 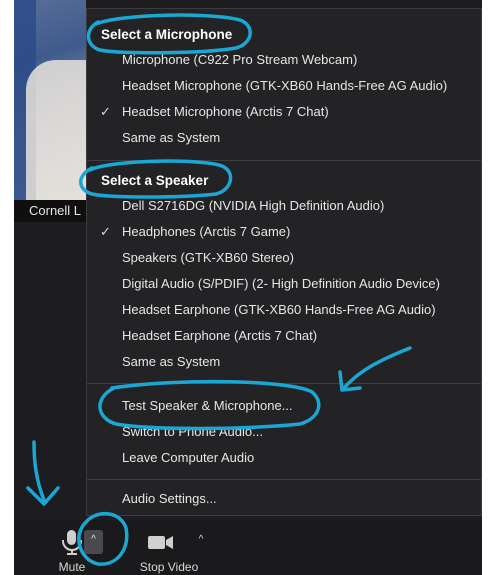 I want to click on meeting-toolbar: Mute ^ Stop Video ^, so click(x=248, y=547).